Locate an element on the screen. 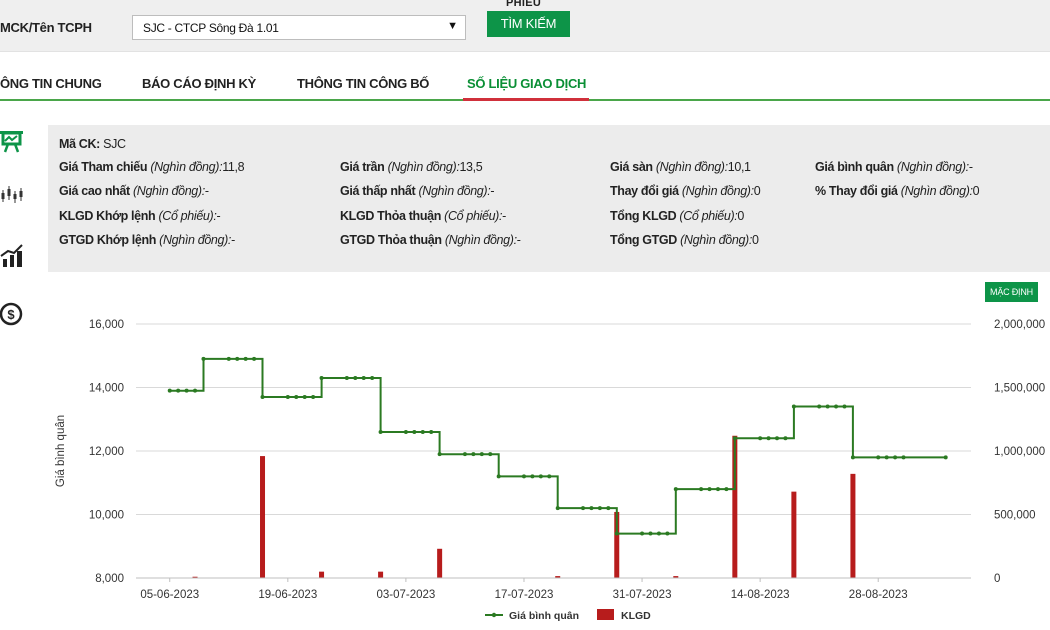 The image size is (1050, 630). top-cut-label: PHIẾU is located at coordinates (524, 4).